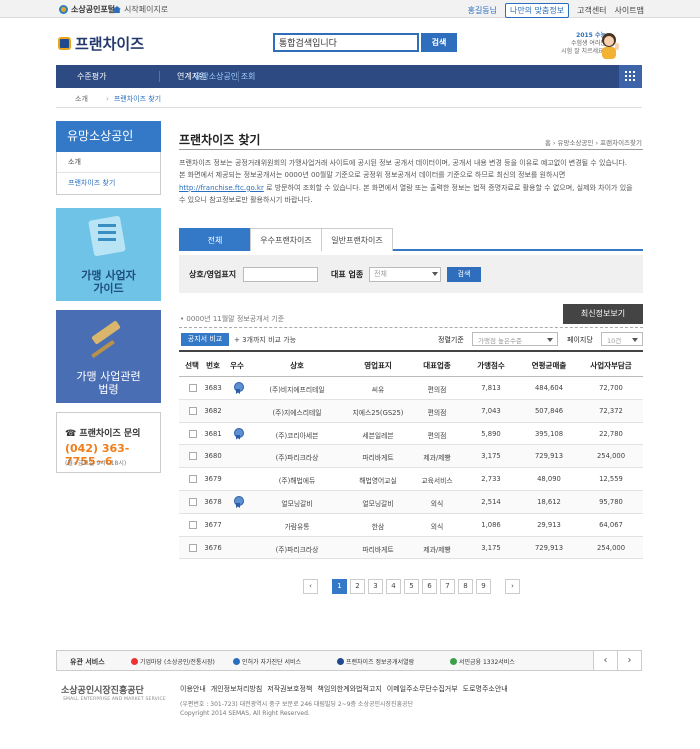 This screenshot has width=700, height=749. What do you see at coordinates (91, 76) in the screenshot?
I see `nav-item-level: 수준평가` at bounding box center [91, 76].